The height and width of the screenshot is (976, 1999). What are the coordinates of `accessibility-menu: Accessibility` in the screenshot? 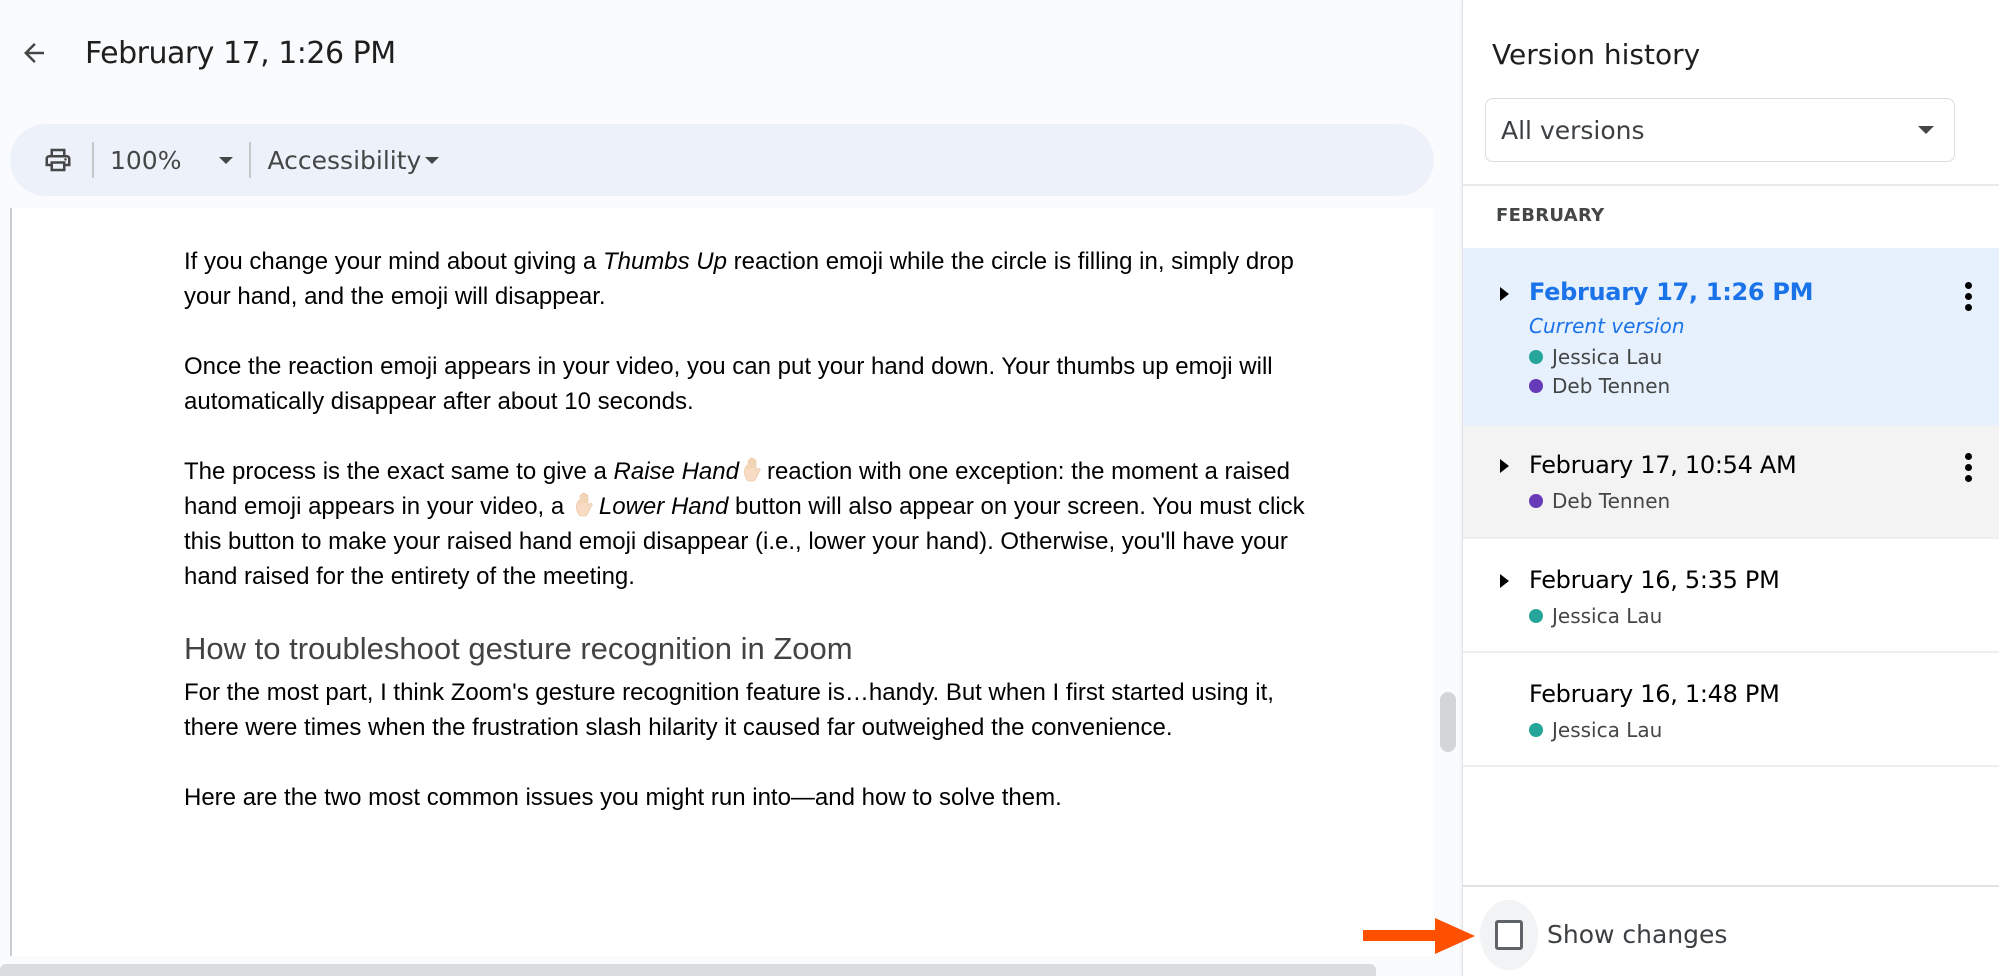 It's located at (353, 160).